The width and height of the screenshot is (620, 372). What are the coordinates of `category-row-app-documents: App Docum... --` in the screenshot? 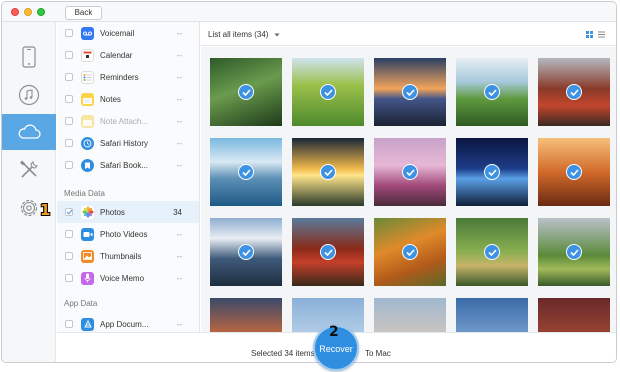 It's located at (128, 322).